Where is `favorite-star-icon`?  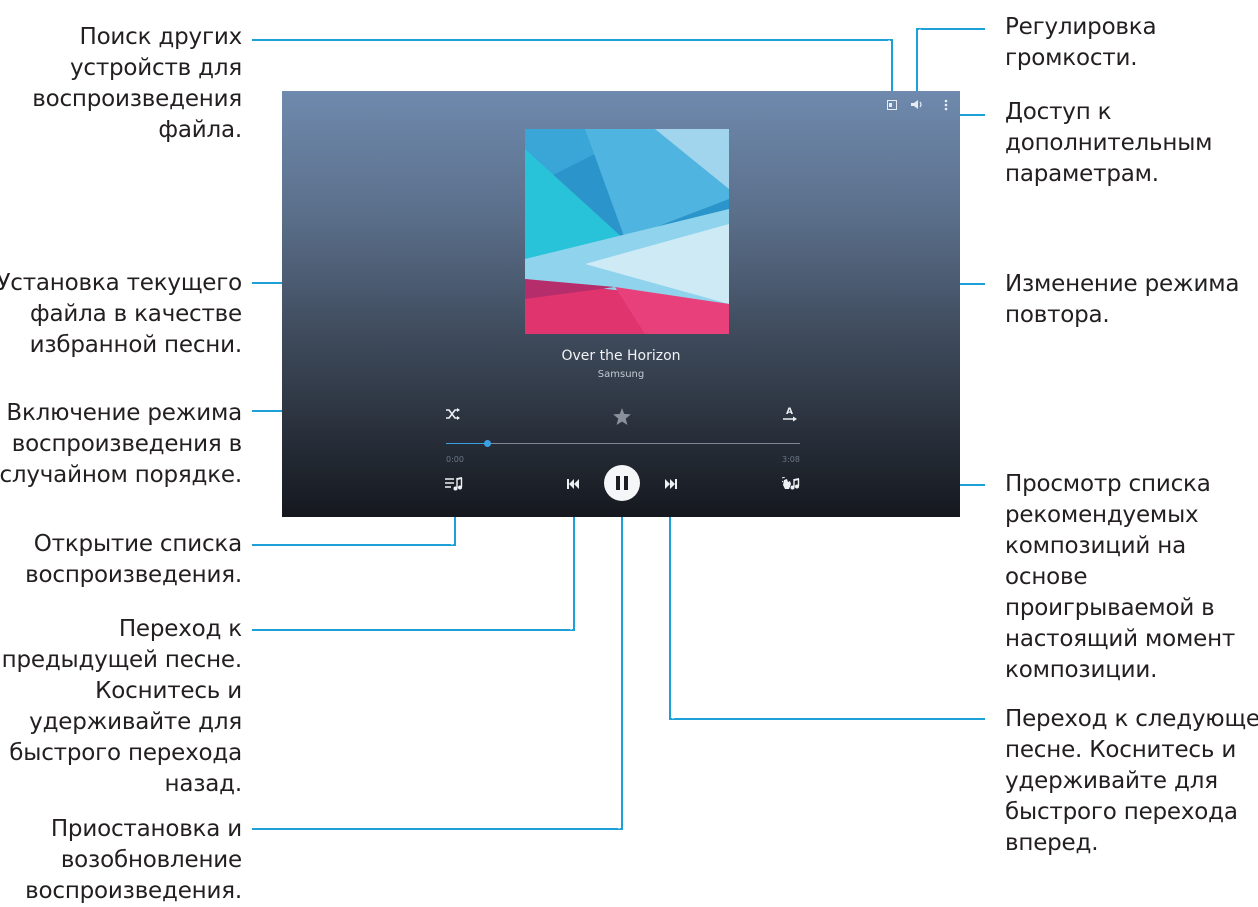
favorite-star-icon is located at coordinates (622, 416).